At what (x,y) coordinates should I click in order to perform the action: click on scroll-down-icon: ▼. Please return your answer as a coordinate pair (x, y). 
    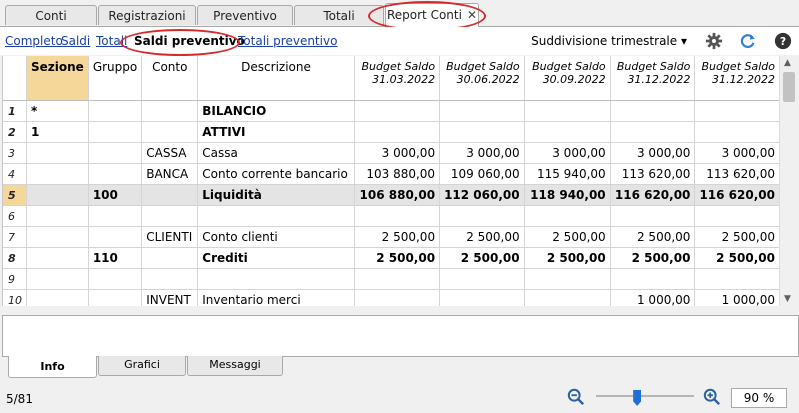
    Looking at the image, I should click on (787, 299).